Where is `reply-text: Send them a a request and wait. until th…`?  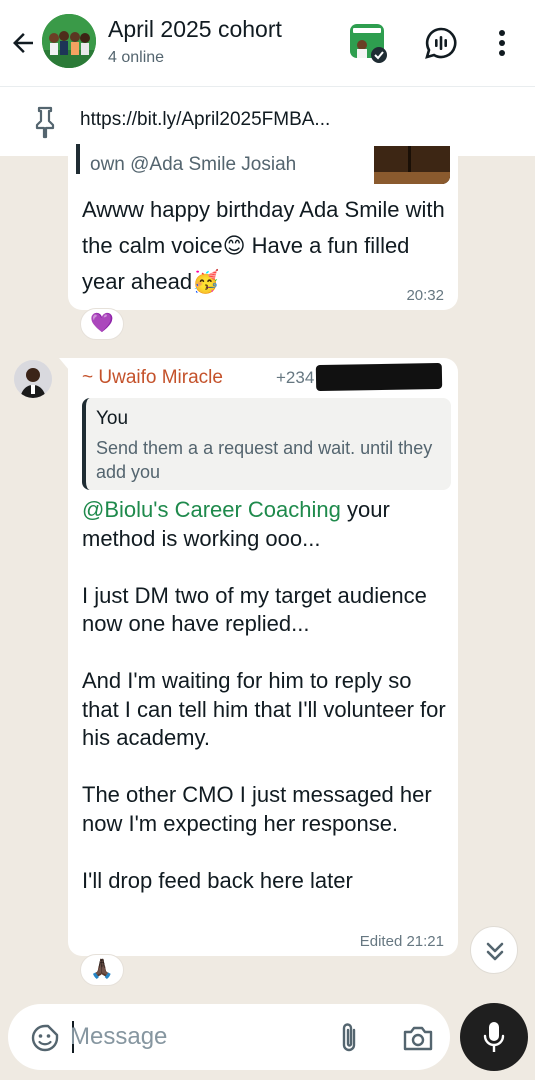
reply-text: Send them a a request and wait. until th… is located at coordinates (264, 460).